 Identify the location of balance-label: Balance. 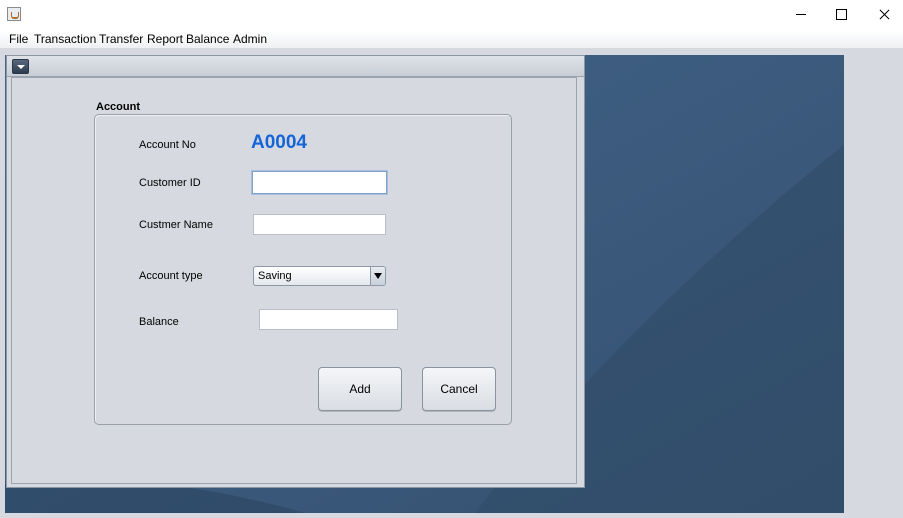
(159, 322).